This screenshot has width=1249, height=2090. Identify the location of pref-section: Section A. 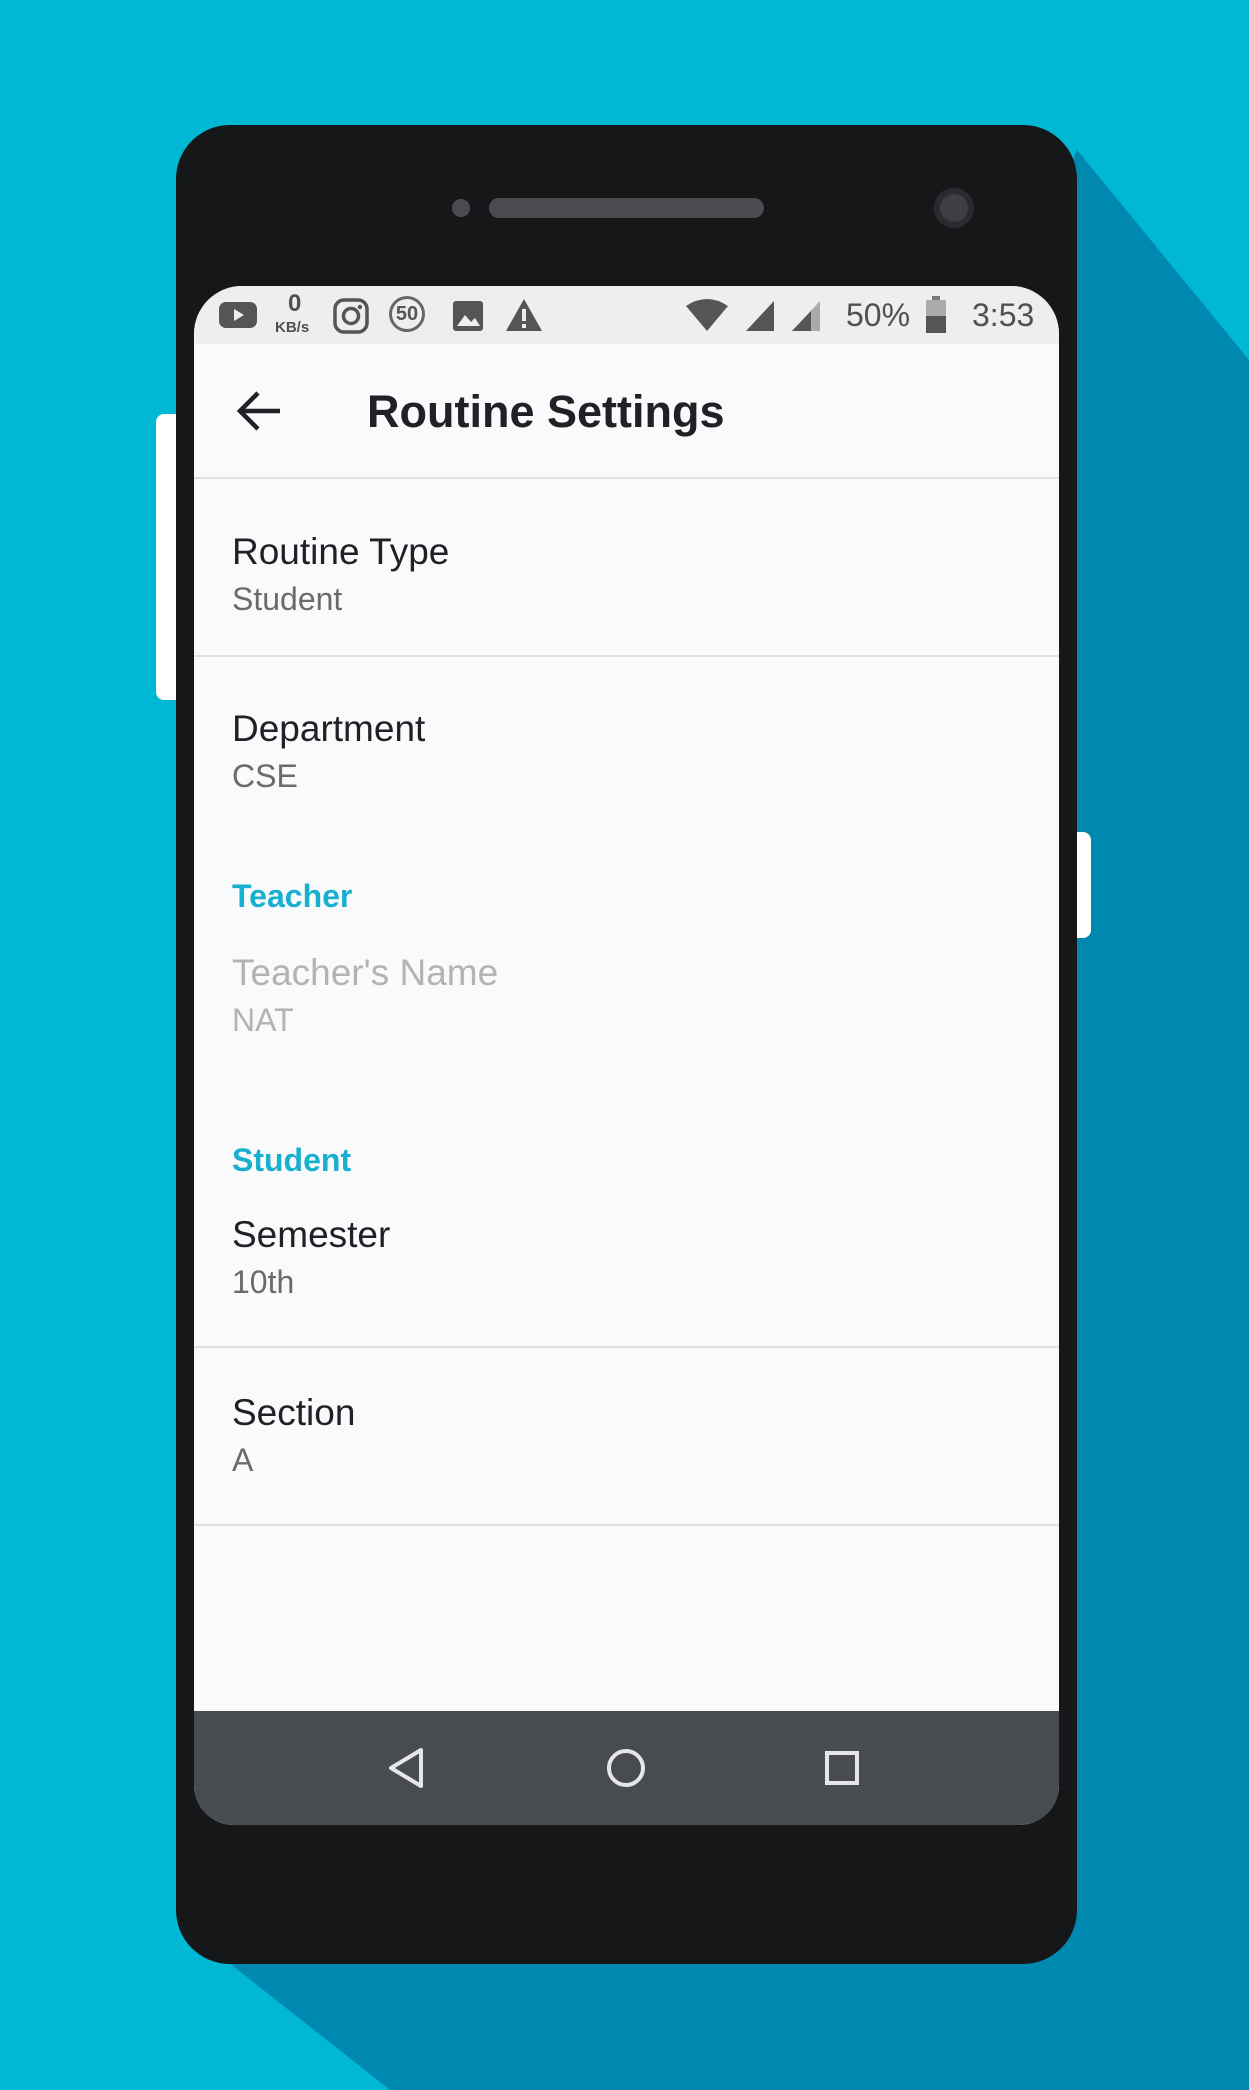
(626, 1437).